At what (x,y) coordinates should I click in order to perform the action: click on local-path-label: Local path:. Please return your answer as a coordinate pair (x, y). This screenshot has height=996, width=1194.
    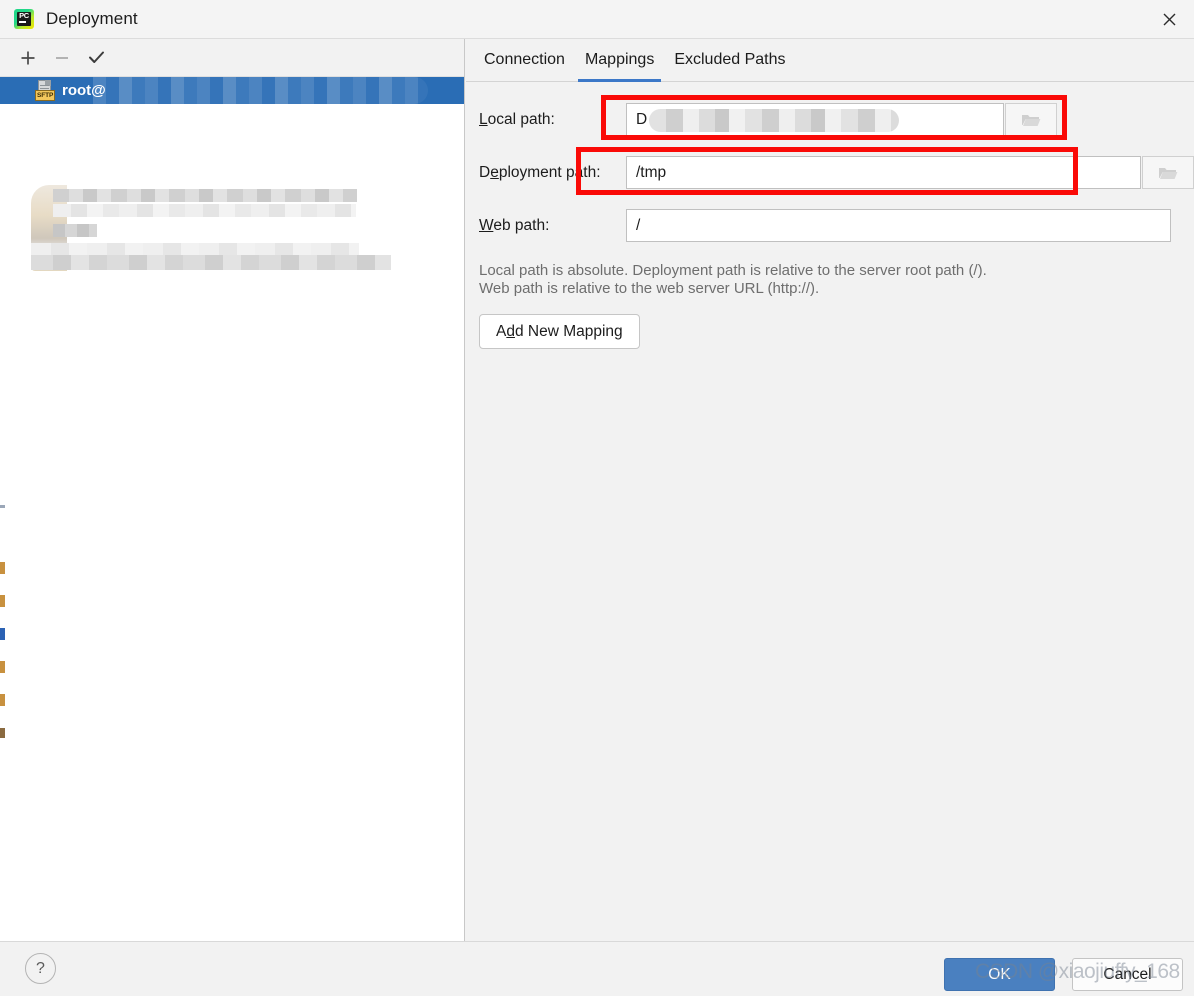
    Looking at the image, I should click on (546, 120).